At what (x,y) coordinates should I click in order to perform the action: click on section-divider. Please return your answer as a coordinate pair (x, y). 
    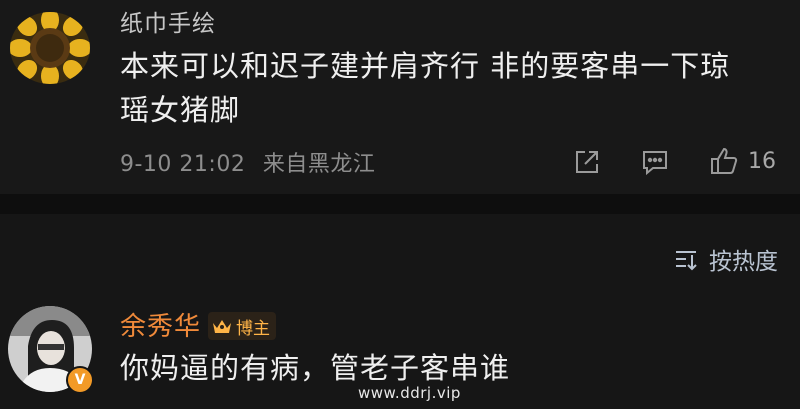
    Looking at the image, I should click on (400, 204).